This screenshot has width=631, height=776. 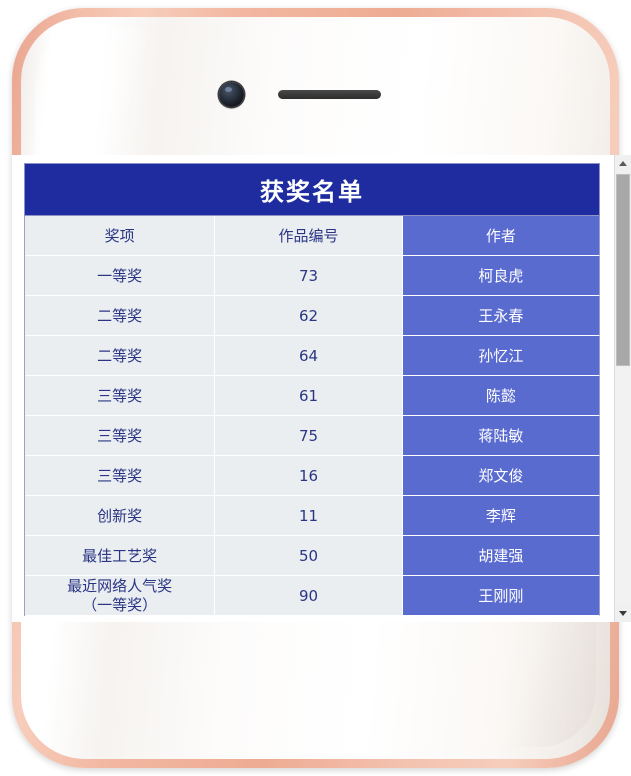 What do you see at coordinates (120, 604) in the screenshot?
I see `cell-award-line2: （一等奖）` at bounding box center [120, 604].